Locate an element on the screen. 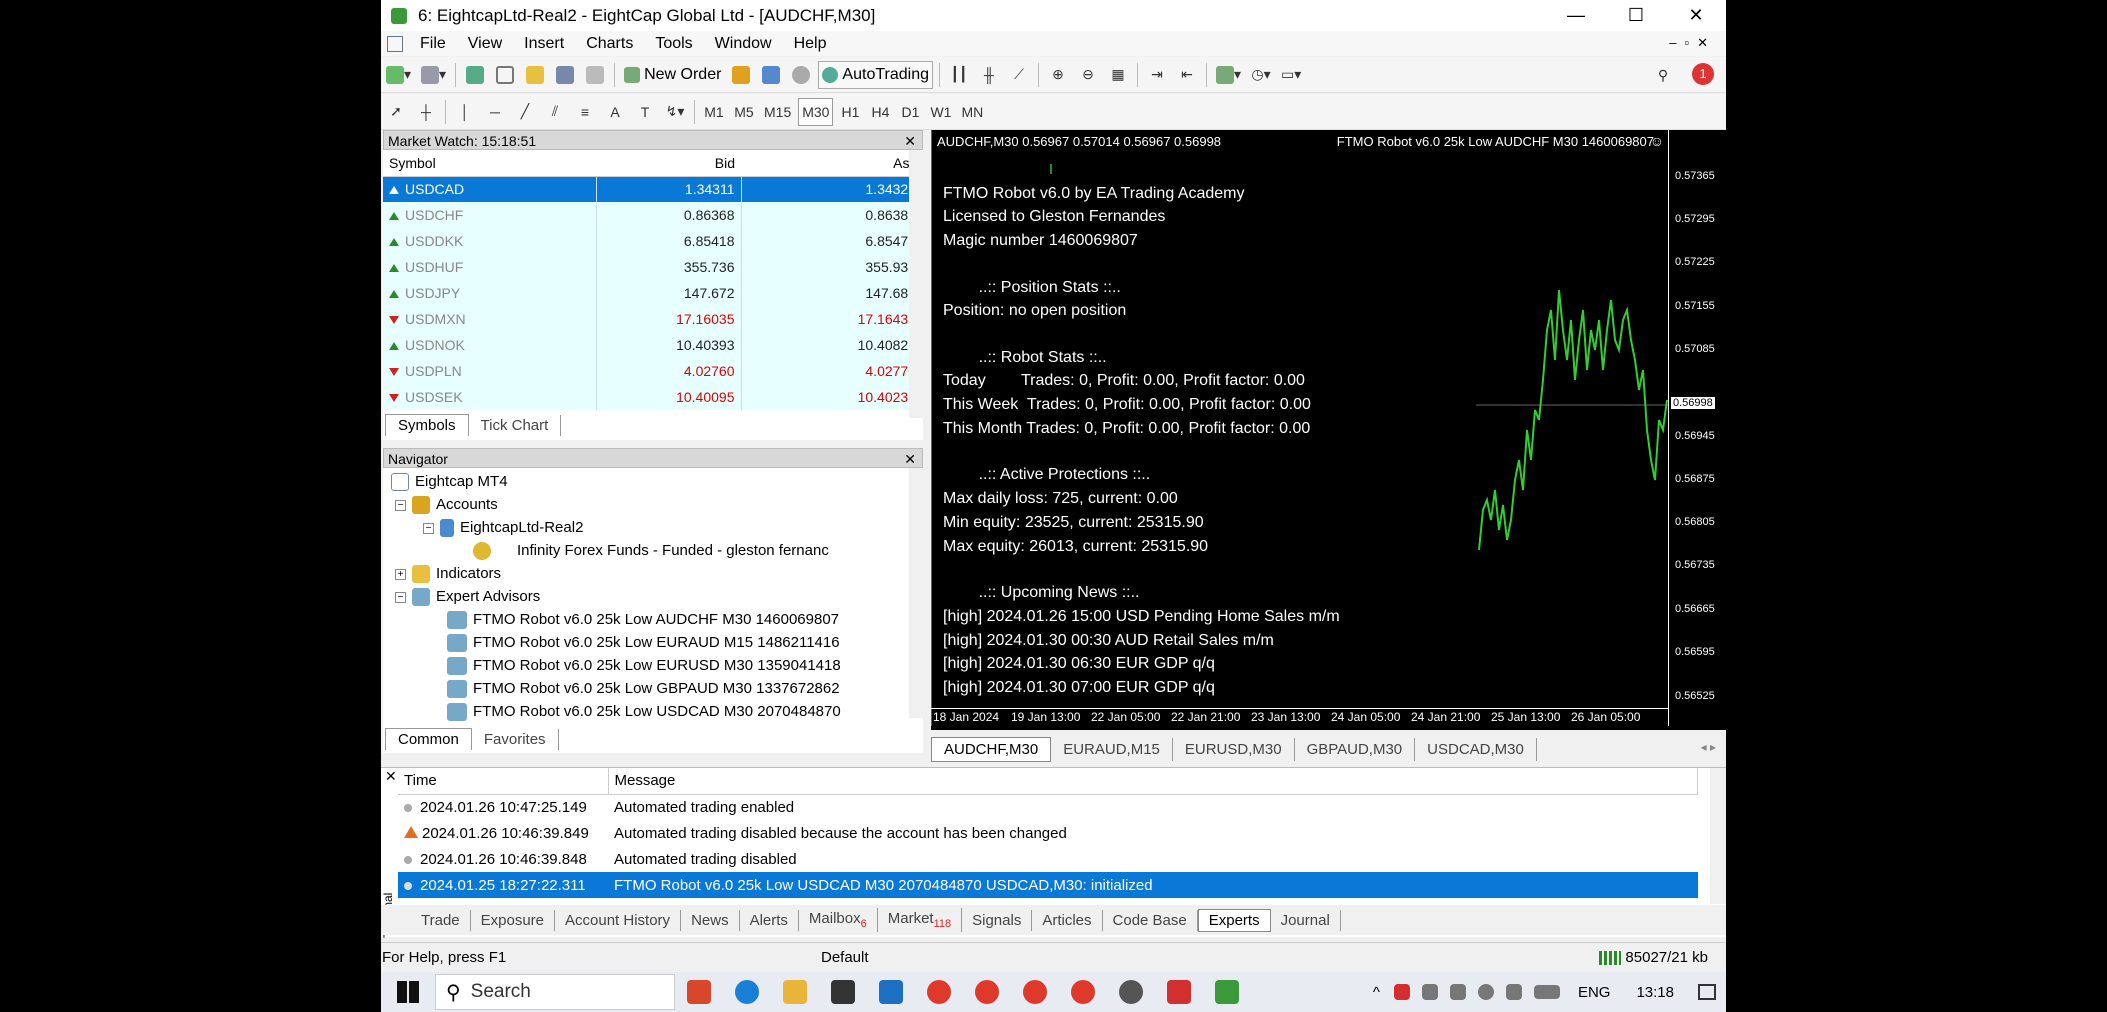 The width and height of the screenshot is (2107, 1012). tab-euraud-m15: EURAUD,M15 is located at coordinates (1112, 749).